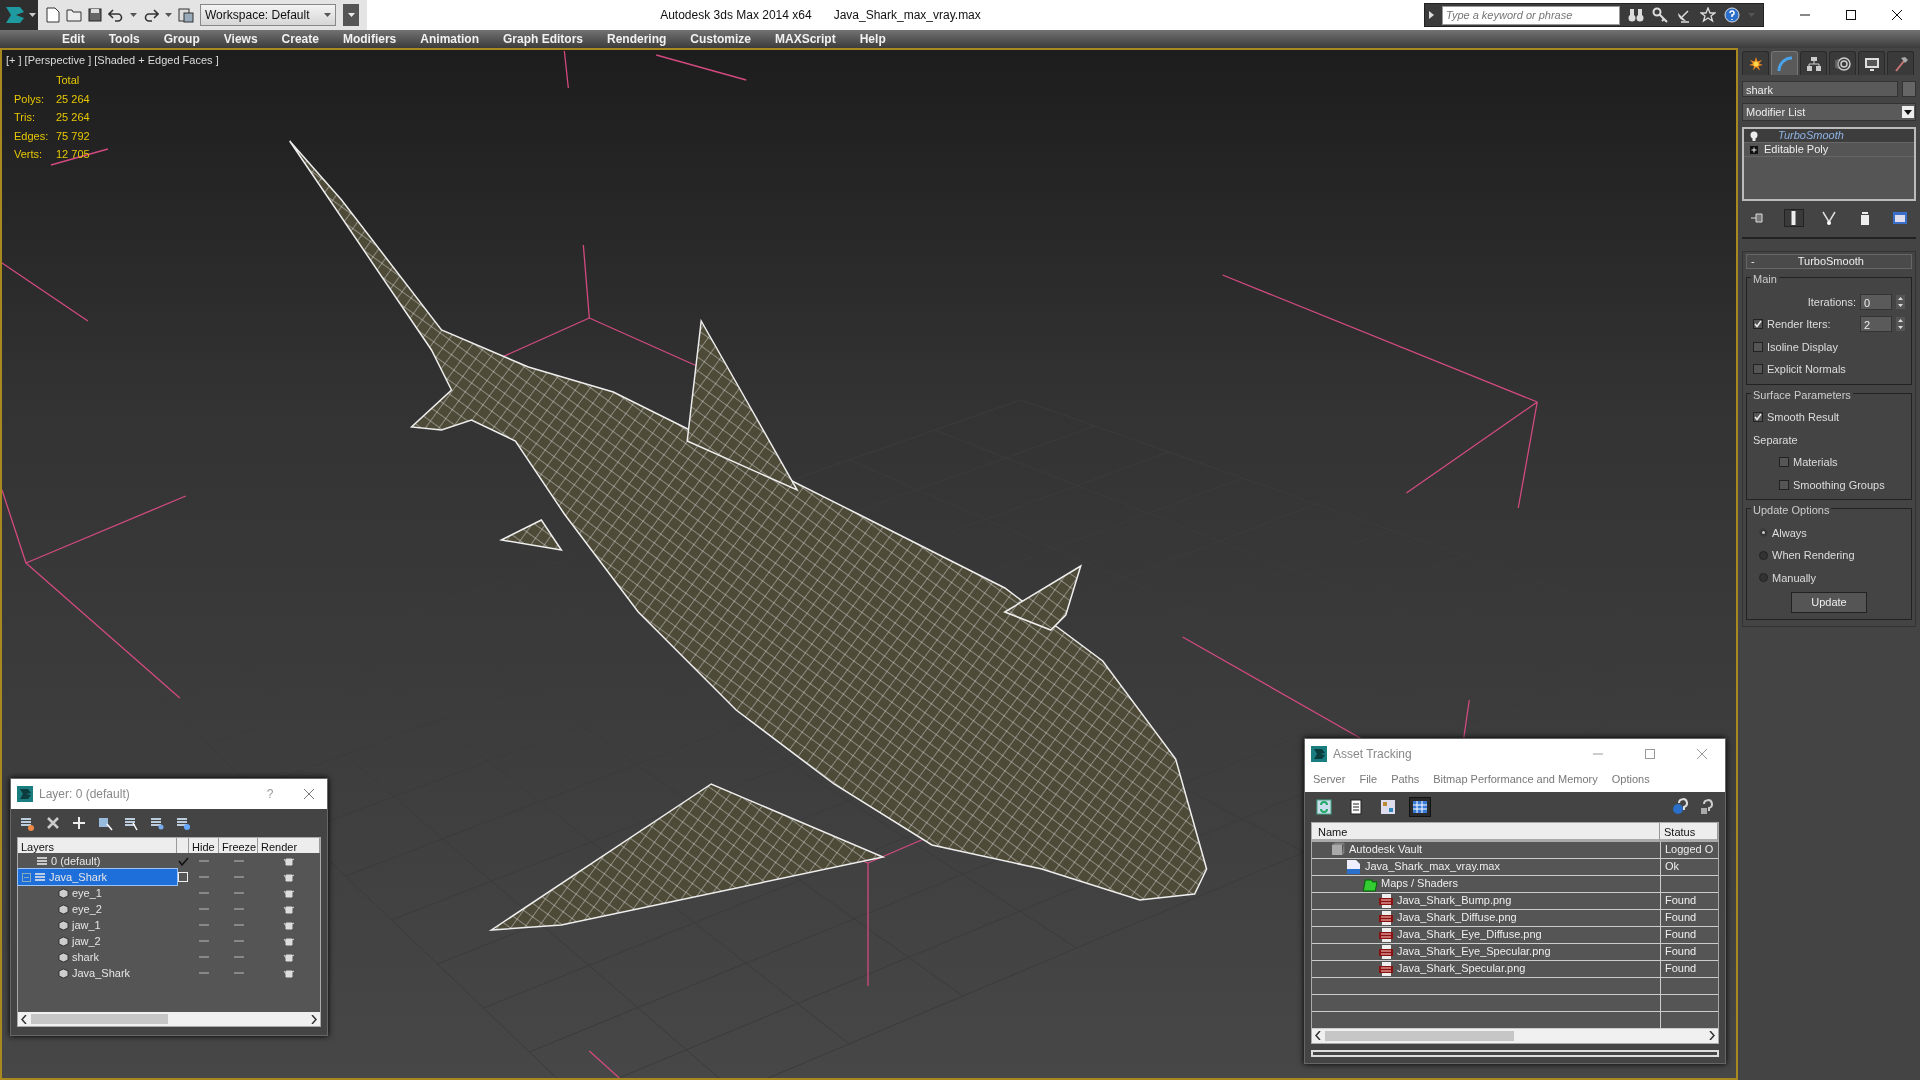  Describe the element at coordinates (183, 877) in the screenshot. I see `empty-box-icon` at that location.